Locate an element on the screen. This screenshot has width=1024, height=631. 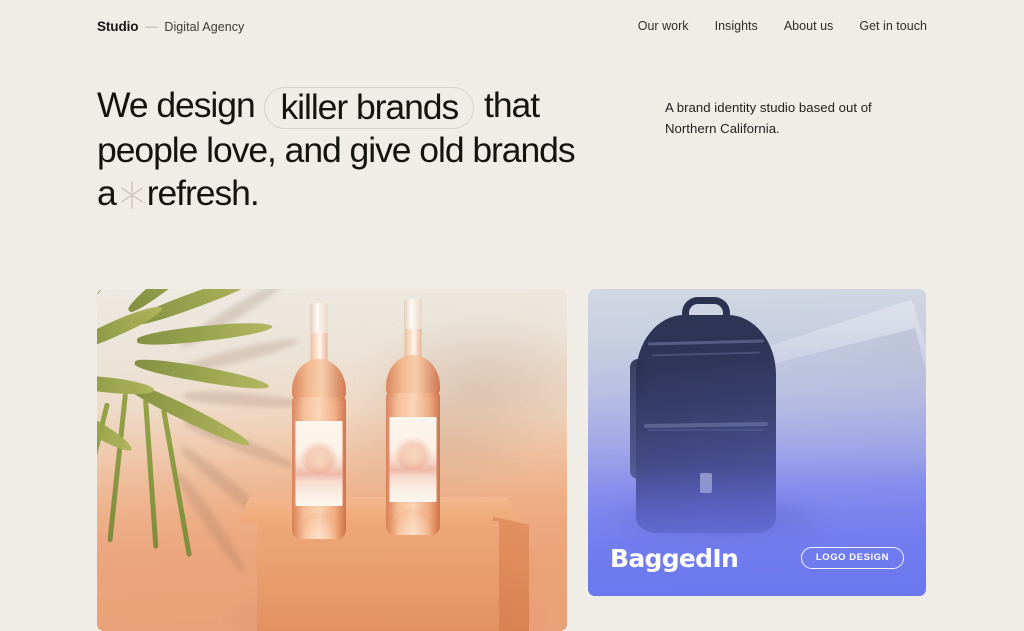
baggedin-caption: BaggedIn LOGO DESIGN is located at coordinates (757, 560).